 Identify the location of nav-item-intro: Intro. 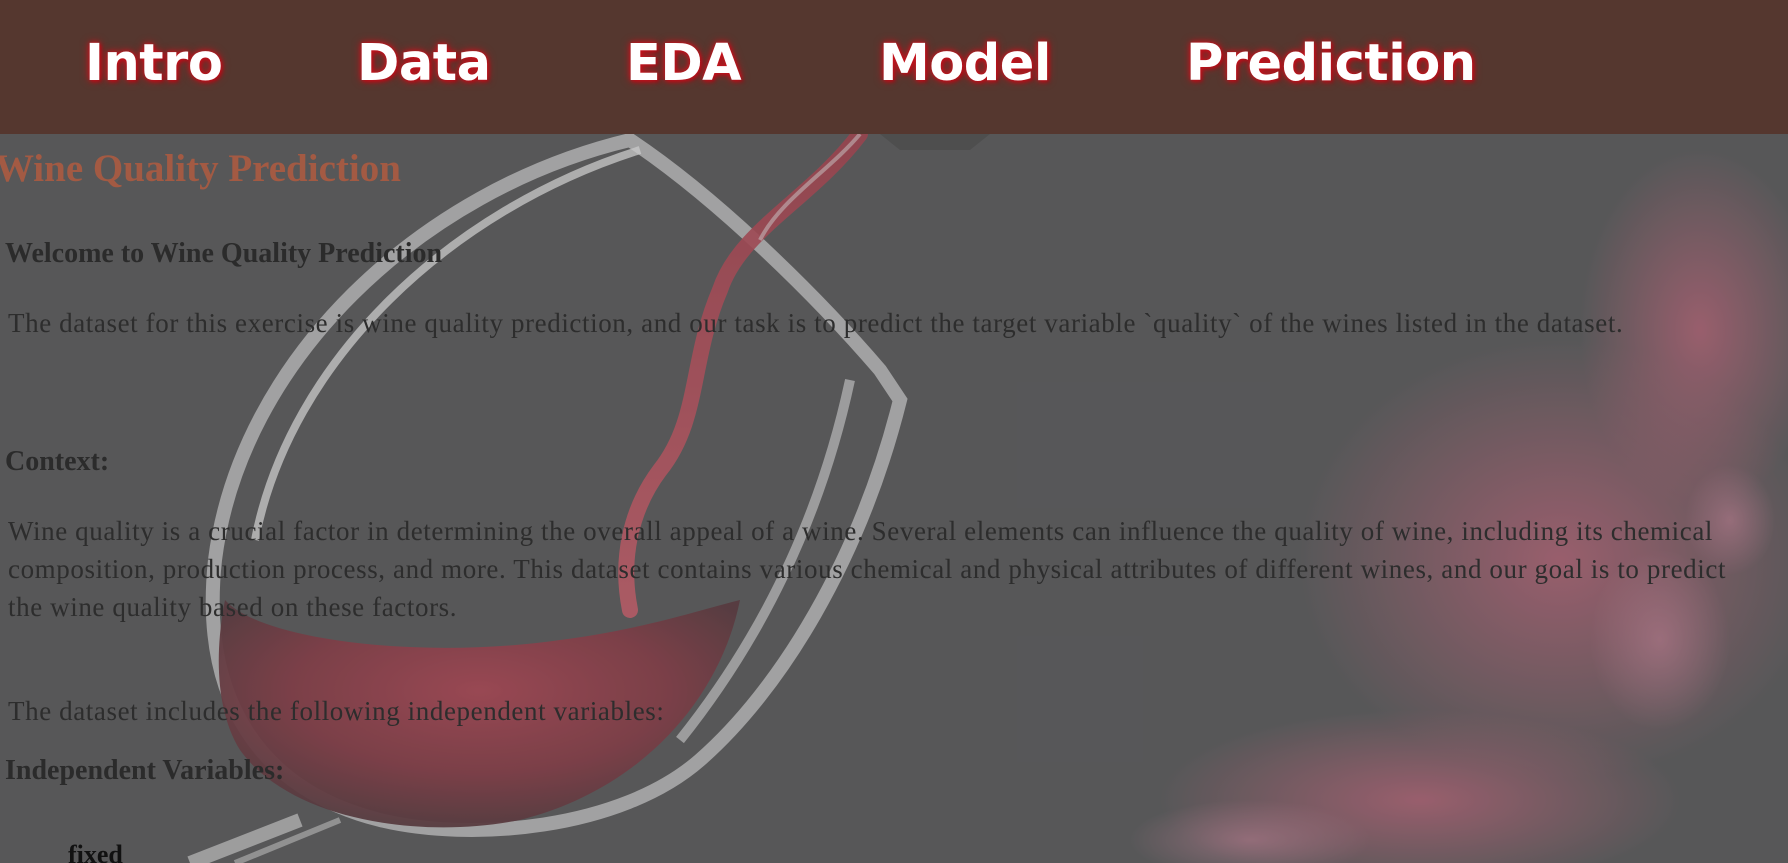
(154, 64).